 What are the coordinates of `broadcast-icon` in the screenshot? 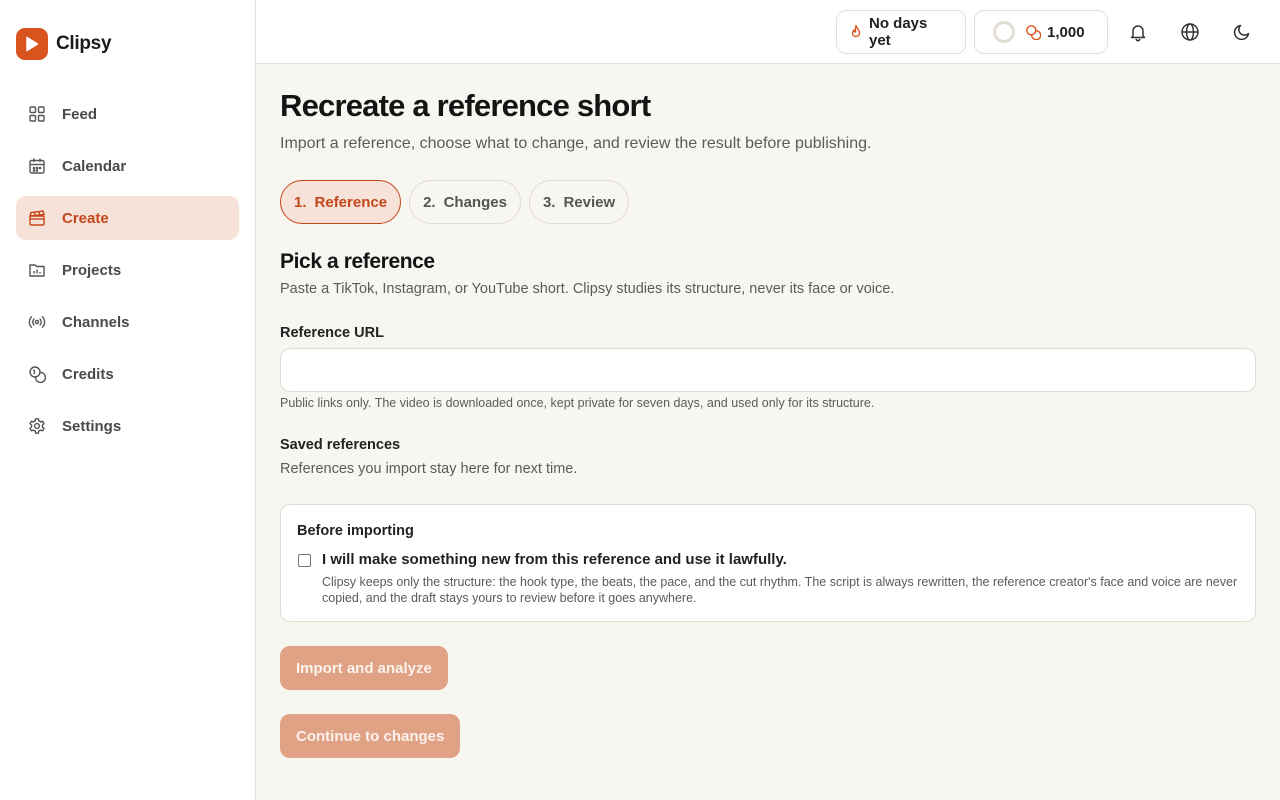 It's located at (37, 322).